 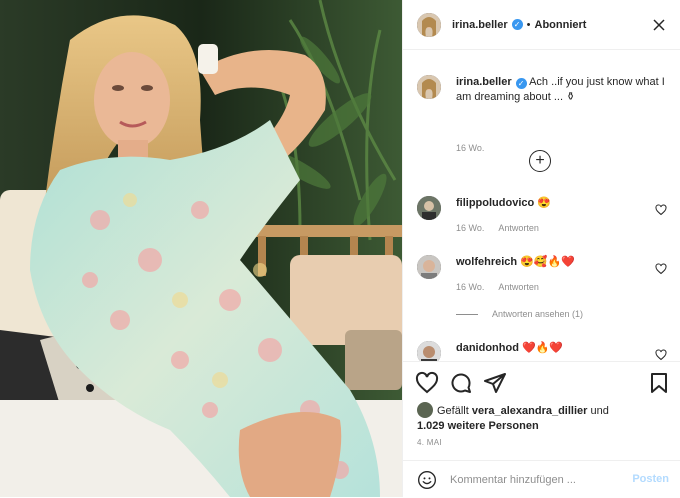 I want to click on comment-text: 😍🥰🔥❤️, so click(x=547, y=262).